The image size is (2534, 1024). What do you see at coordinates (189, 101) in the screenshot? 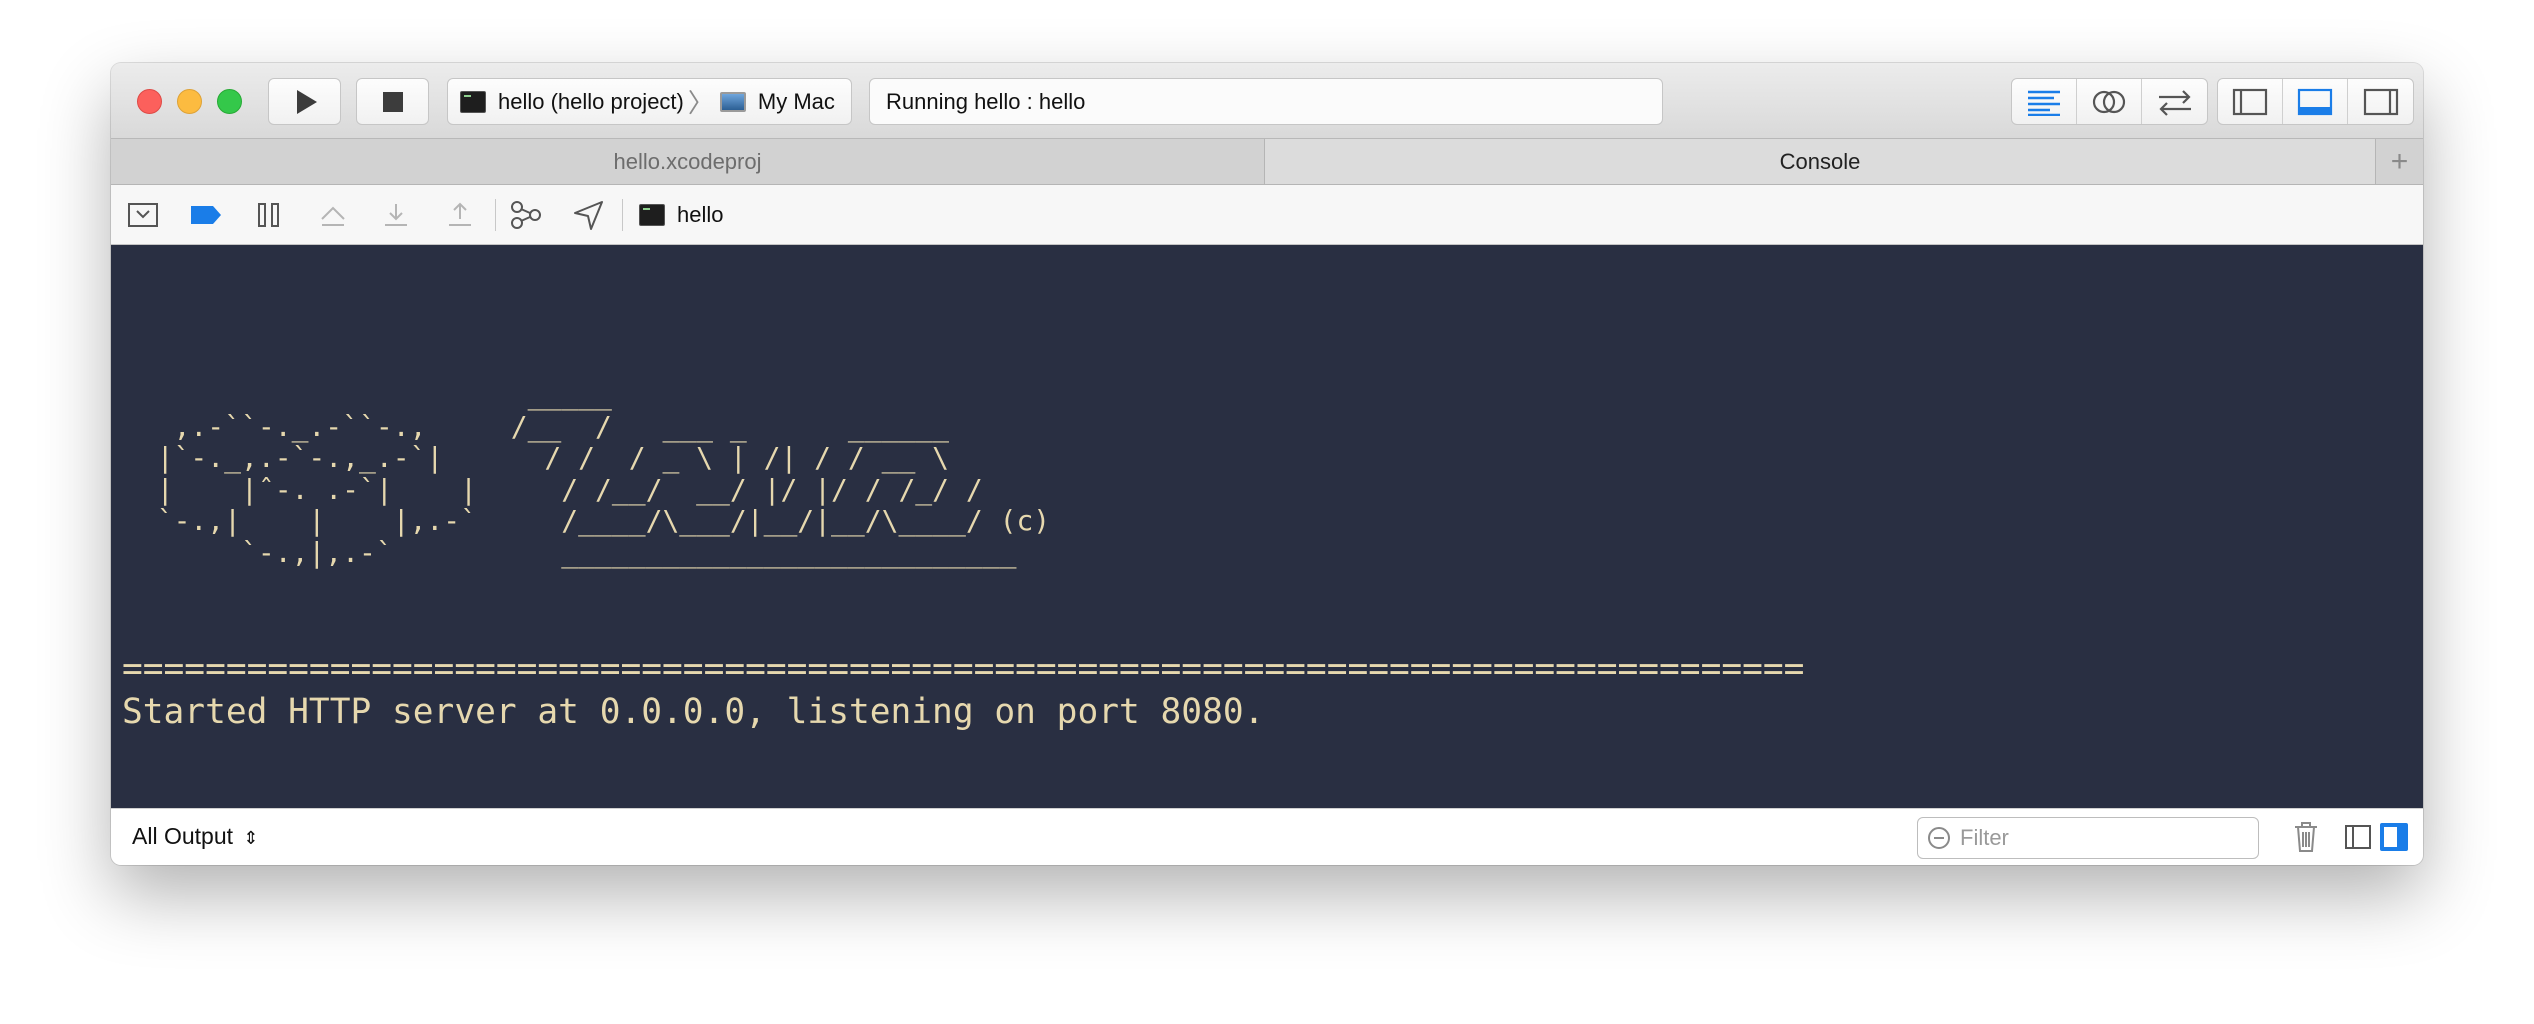
I see `minimize-window-button` at bounding box center [189, 101].